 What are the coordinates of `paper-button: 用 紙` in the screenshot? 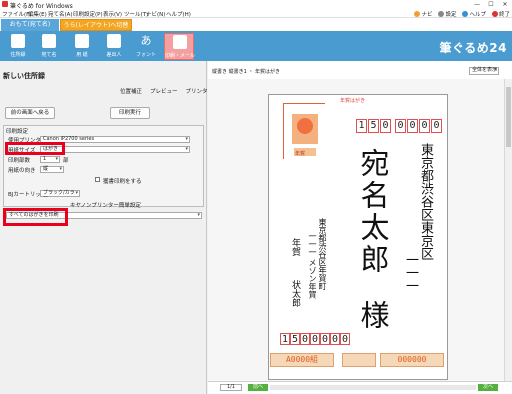 It's located at (82, 46).